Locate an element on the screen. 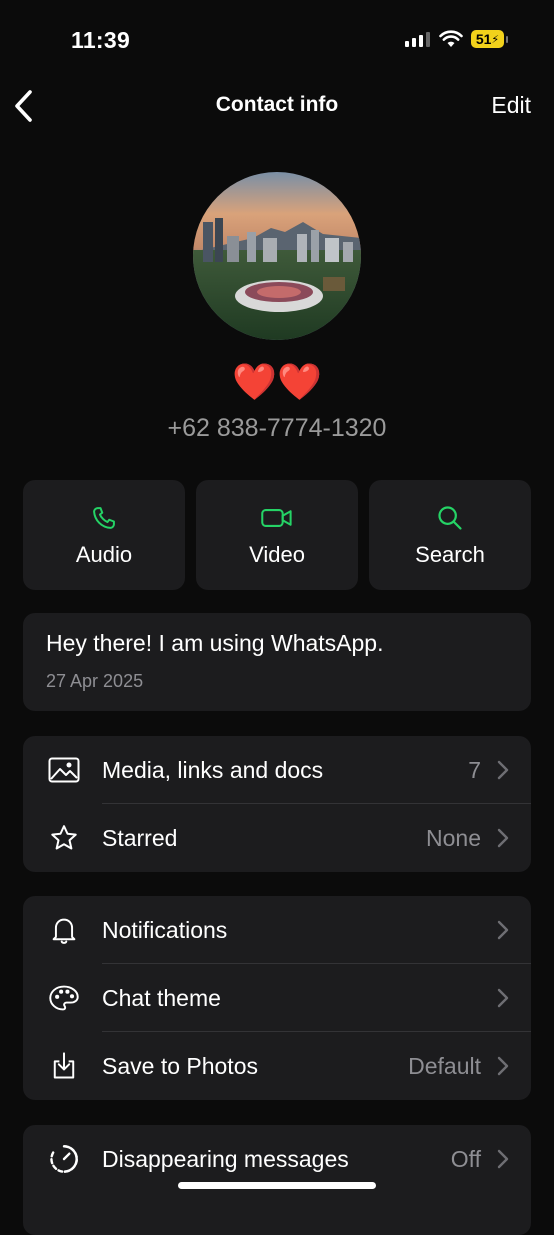 The height and width of the screenshot is (1235, 554). starred-value: None is located at coordinates (453, 837).